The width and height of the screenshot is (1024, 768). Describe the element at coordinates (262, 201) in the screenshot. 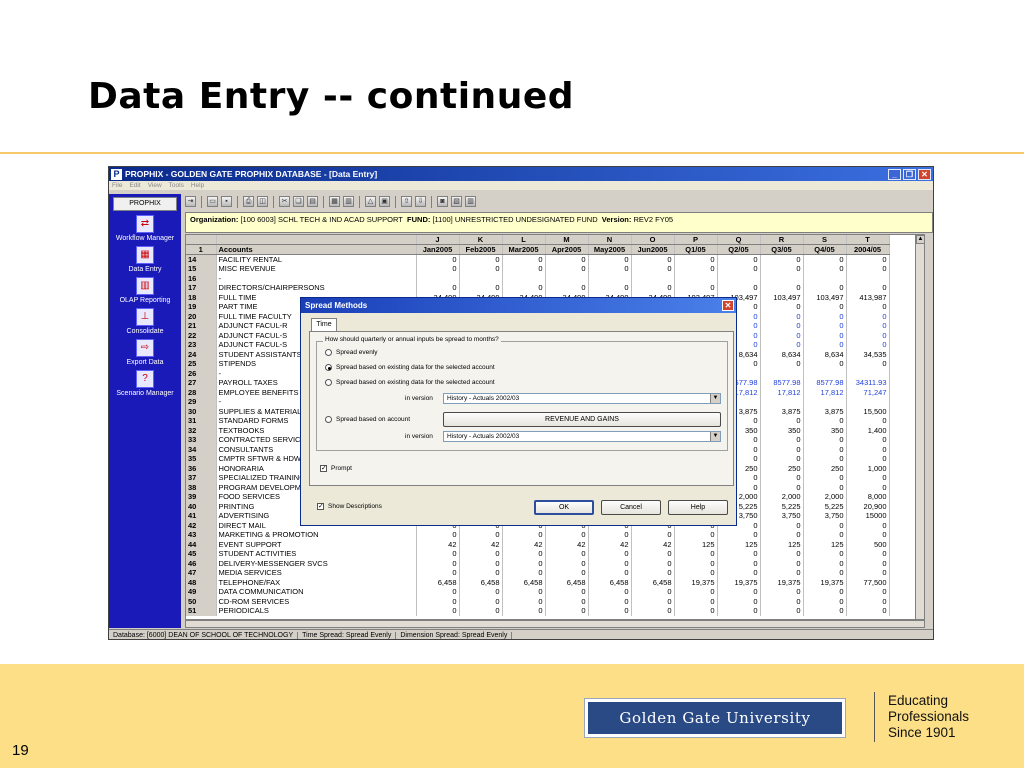

I see `print-preview-icon: ◫` at that location.